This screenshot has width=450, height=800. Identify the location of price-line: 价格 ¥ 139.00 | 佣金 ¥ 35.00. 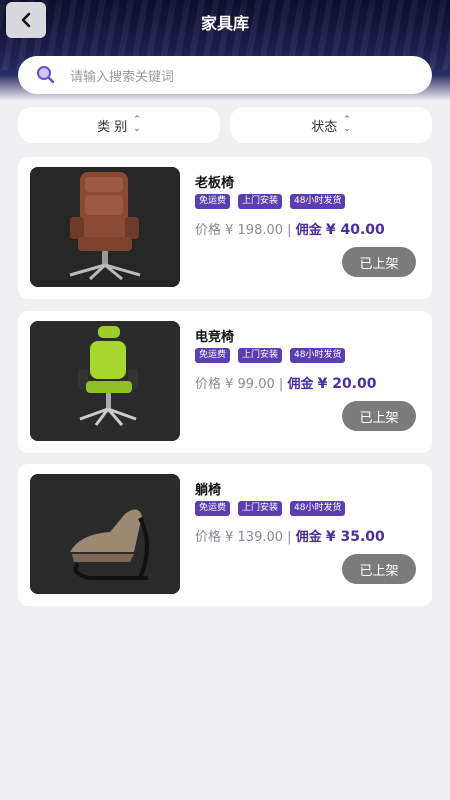
(290, 535).